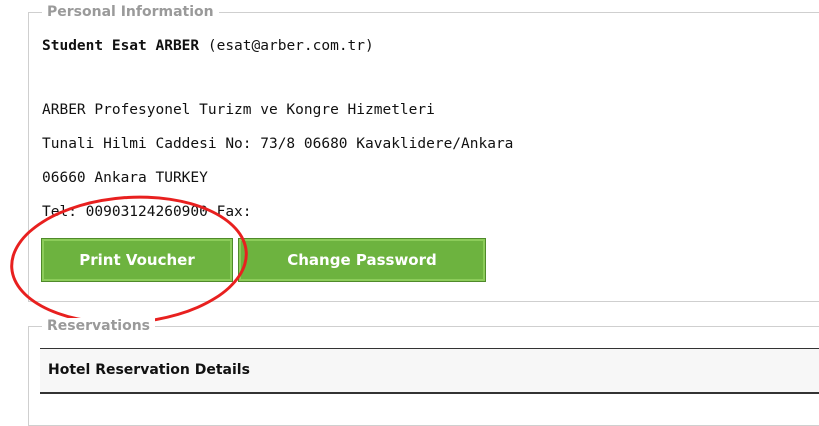  Describe the element at coordinates (121, 46) in the screenshot. I see `student-name: Student Esat ARBER` at that location.